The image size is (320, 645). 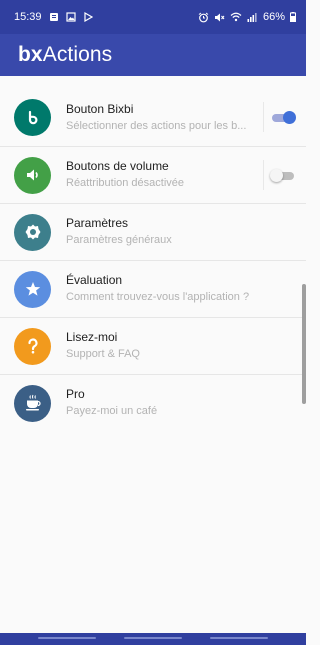 What do you see at coordinates (153, 402) in the screenshot?
I see `list-item-pro: Pro Payez-moi un café` at bounding box center [153, 402].